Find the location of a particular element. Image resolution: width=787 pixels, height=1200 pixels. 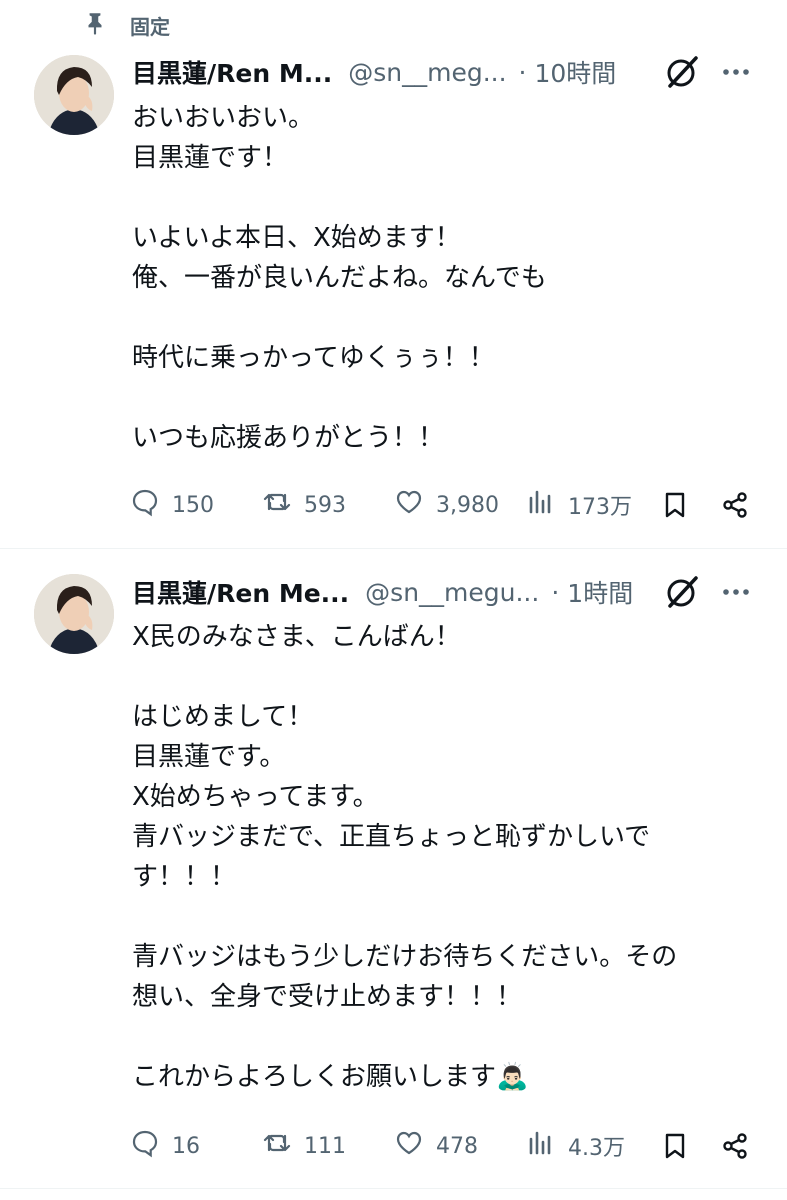

repost-button: 111 is located at coordinates (304, 1146).